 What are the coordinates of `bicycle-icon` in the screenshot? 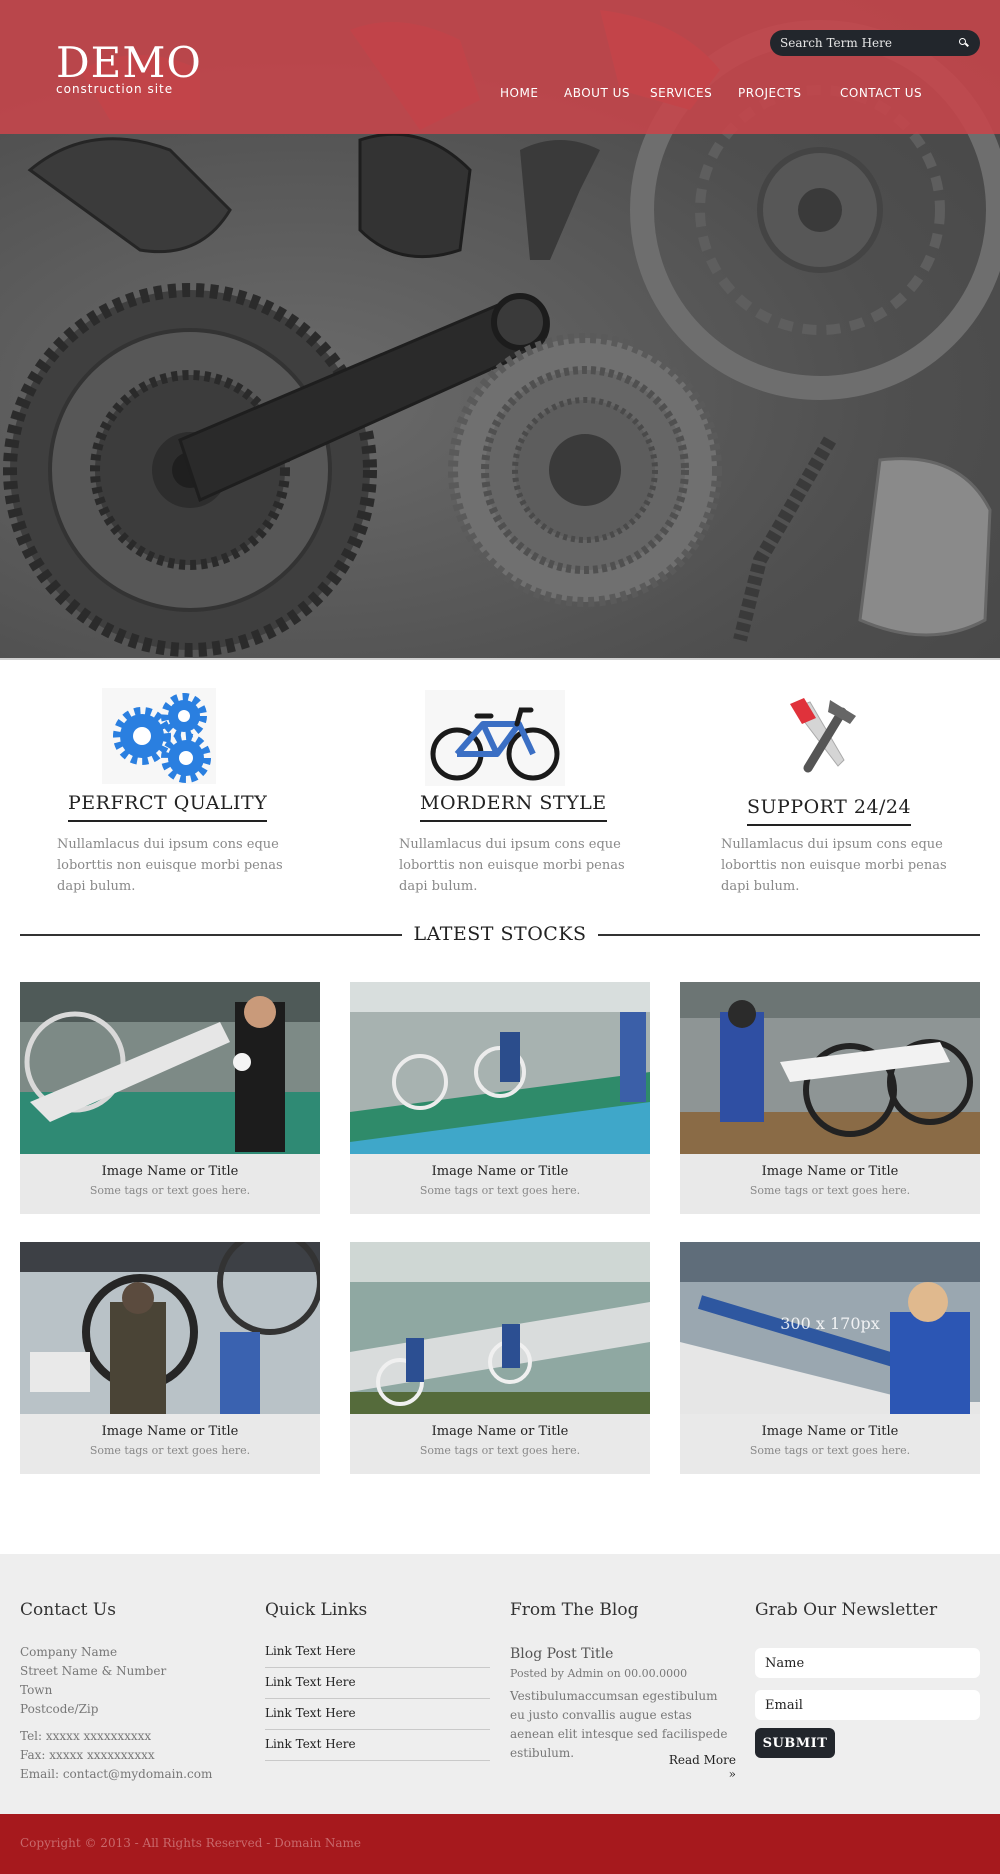 It's located at (495, 738).